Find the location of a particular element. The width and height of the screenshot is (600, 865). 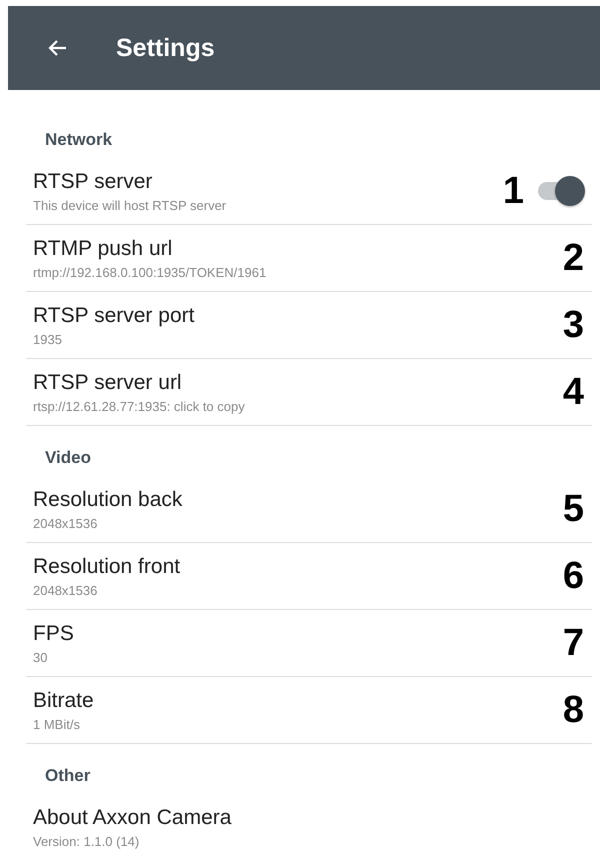

setting-summary: Version: 1.1.0 (14) is located at coordinates (86, 841).